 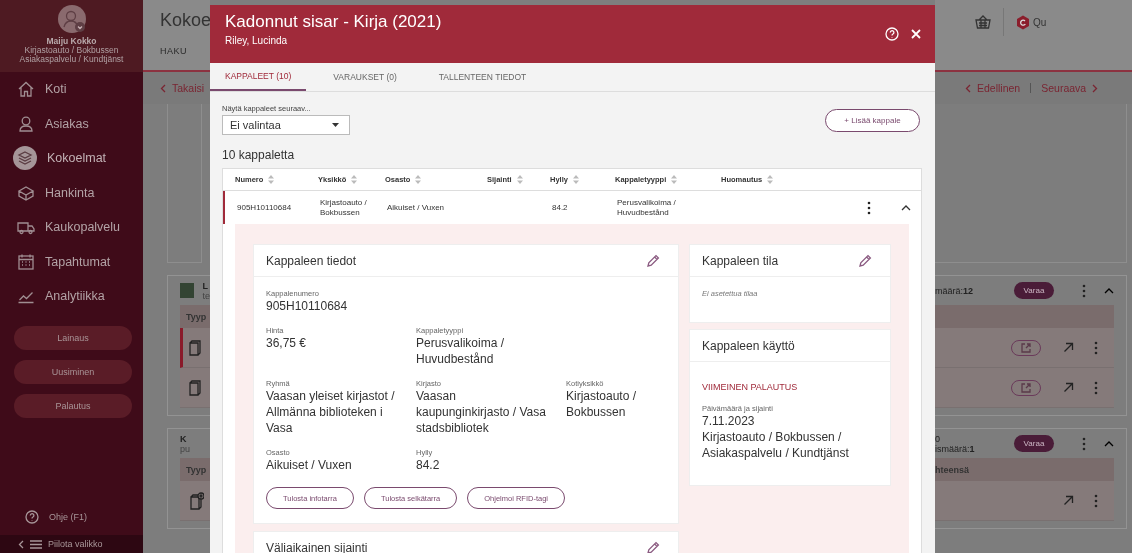 What do you see at coordinates (560, 207) in the screenshot?
I see `table-cell-text: 84.2` at bounding box center [560, 207].